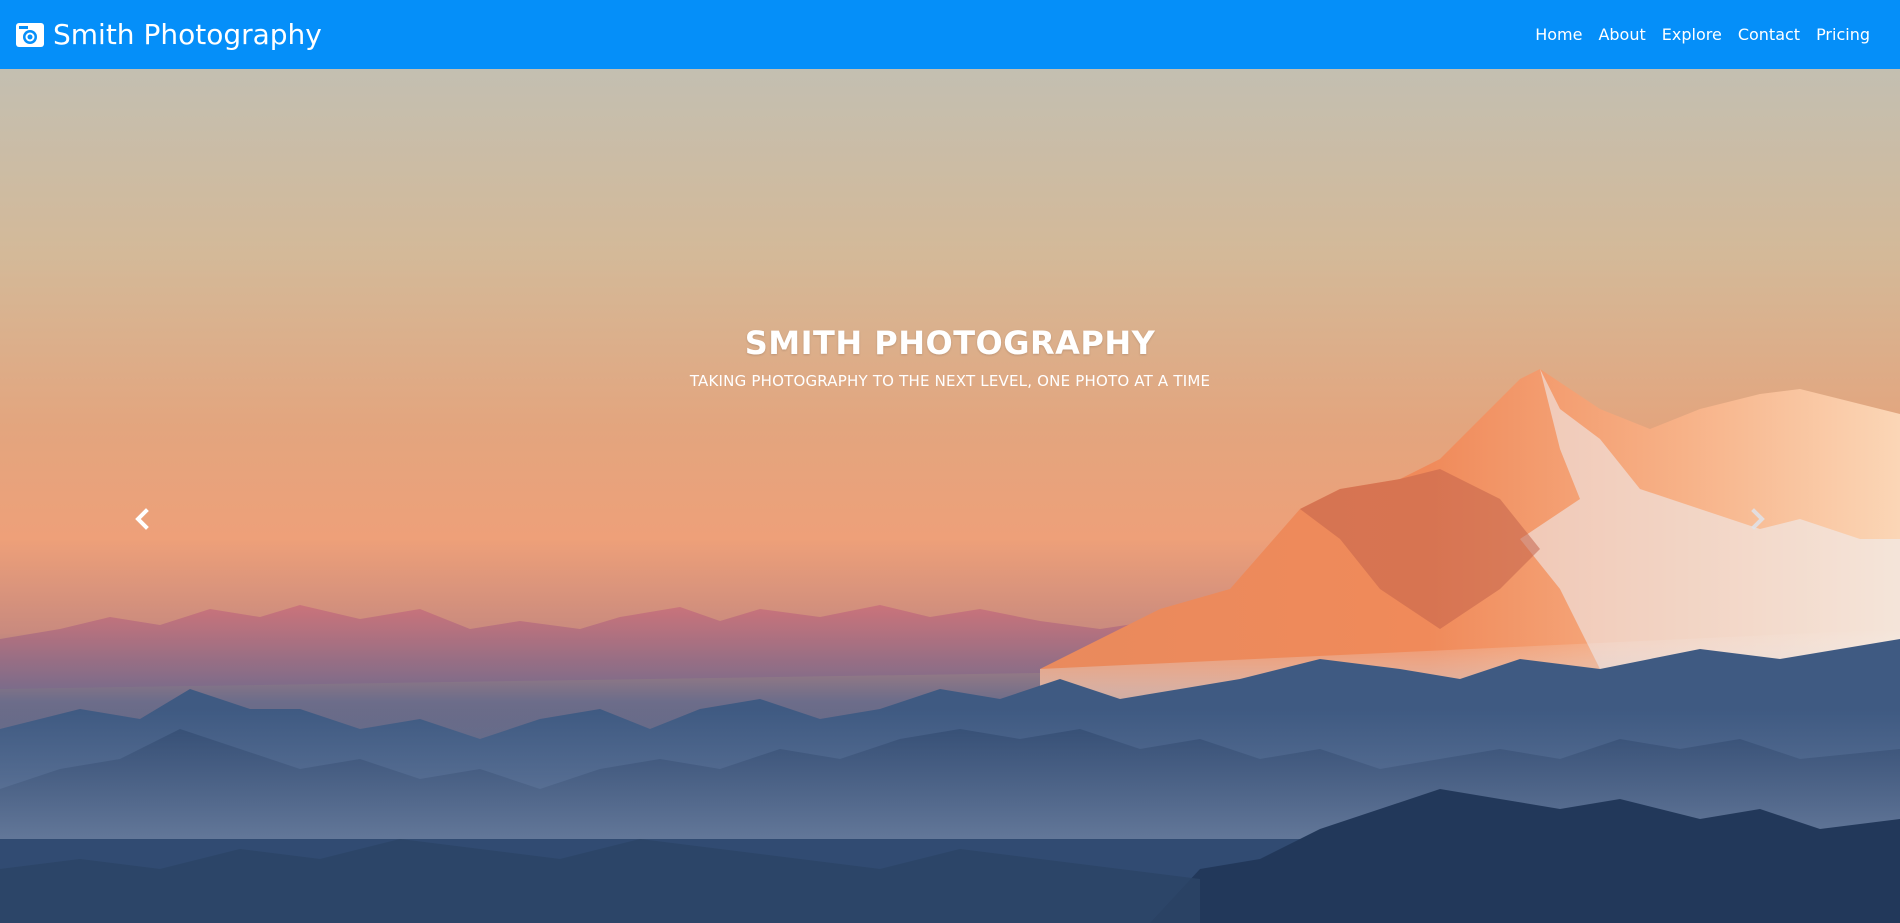 The image size is (1900, 923). What do you see at coordinates (1769, 34) in the screenshot?
I see `nav-contact: Contact` at bounding box center [1769, 34].